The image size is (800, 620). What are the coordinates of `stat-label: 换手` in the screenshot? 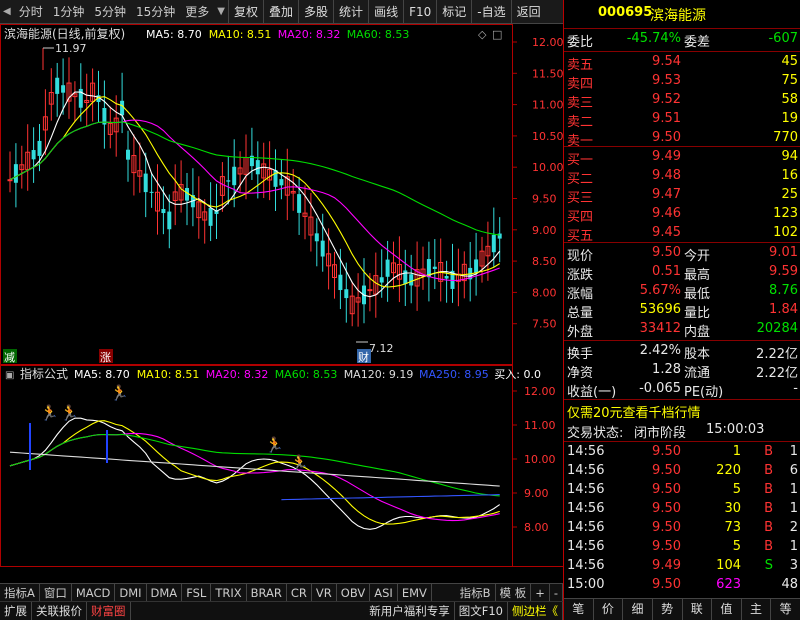 It's located at (580, 354).